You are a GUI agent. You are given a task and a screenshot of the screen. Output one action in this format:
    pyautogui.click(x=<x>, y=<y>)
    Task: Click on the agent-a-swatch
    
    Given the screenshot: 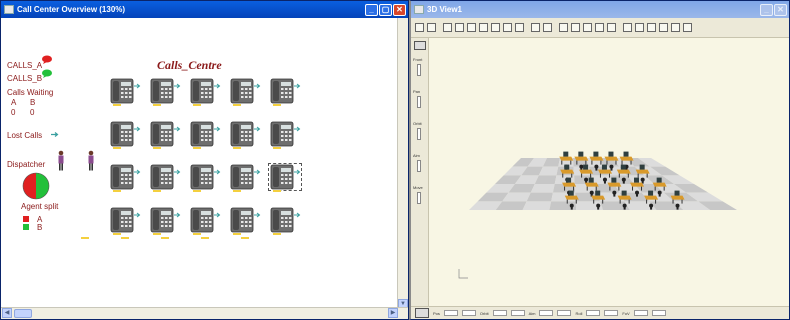 What is the action you would take?
    pyautogui.click(x=26, y=219)
    